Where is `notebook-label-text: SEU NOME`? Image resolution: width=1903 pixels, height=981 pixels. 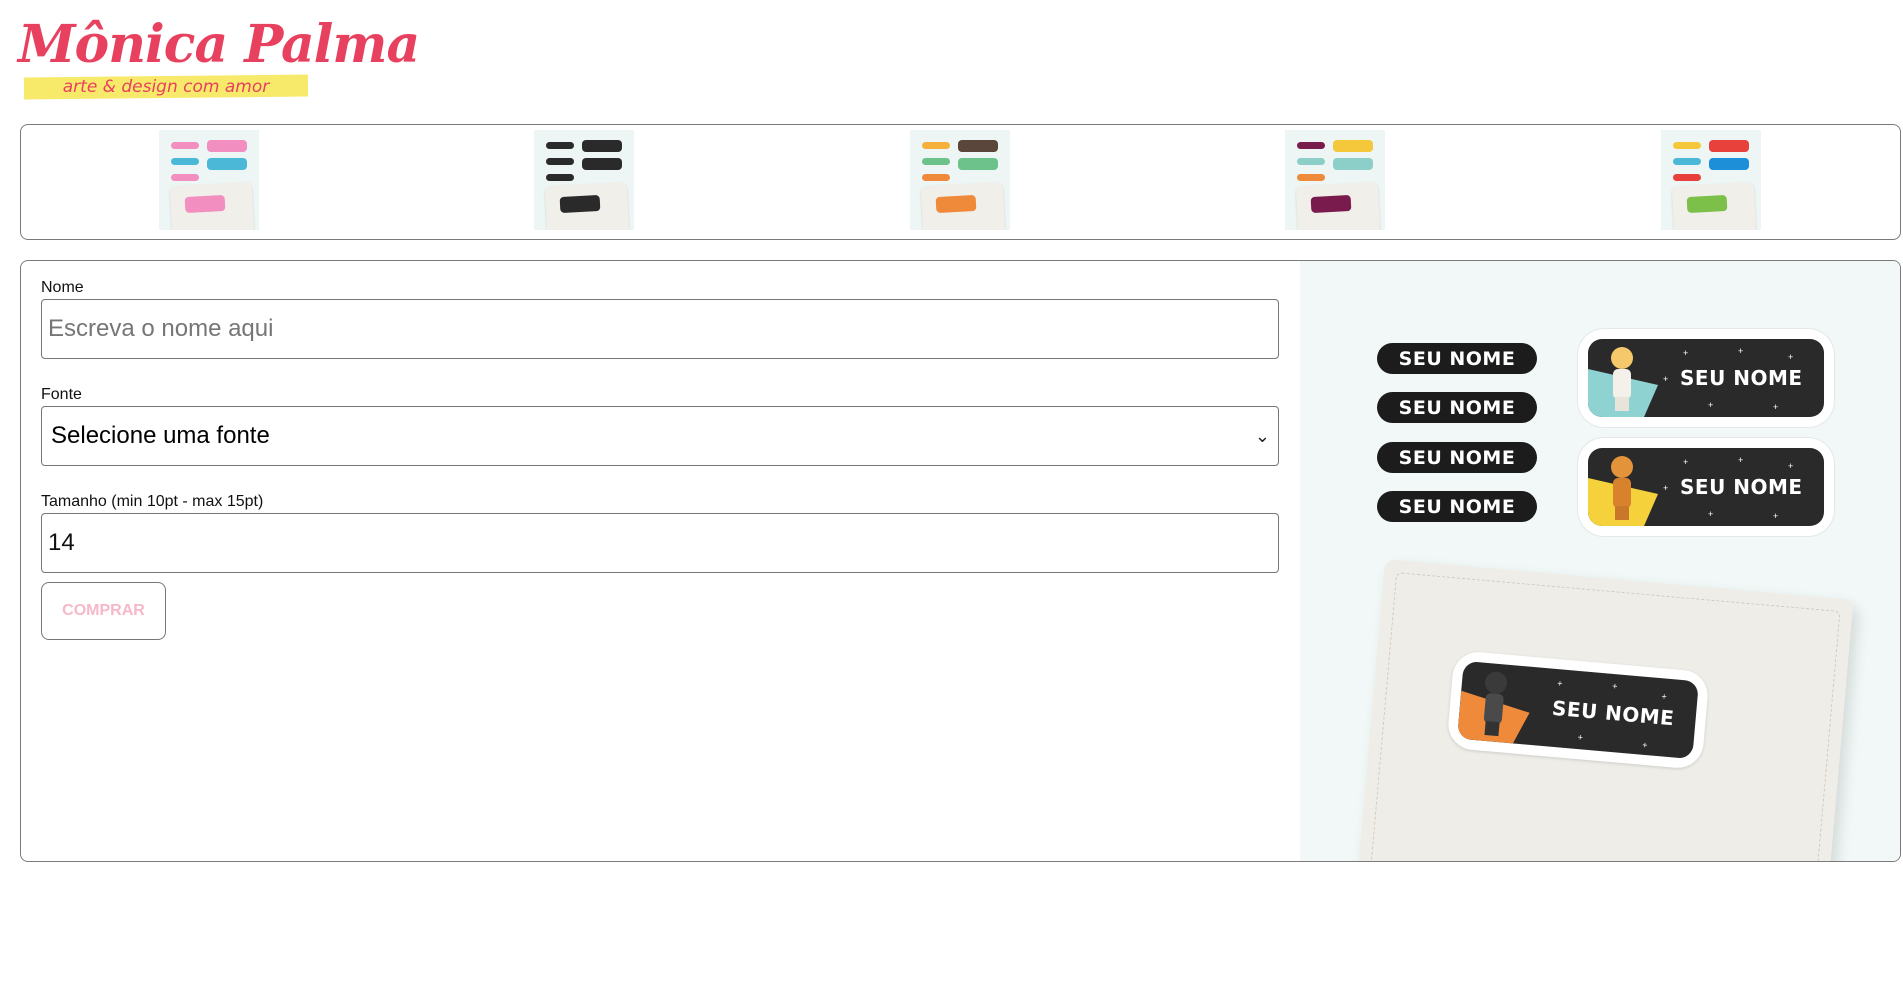
notebook-label-text: SEU NOME is located at coordinates (1613, 713).